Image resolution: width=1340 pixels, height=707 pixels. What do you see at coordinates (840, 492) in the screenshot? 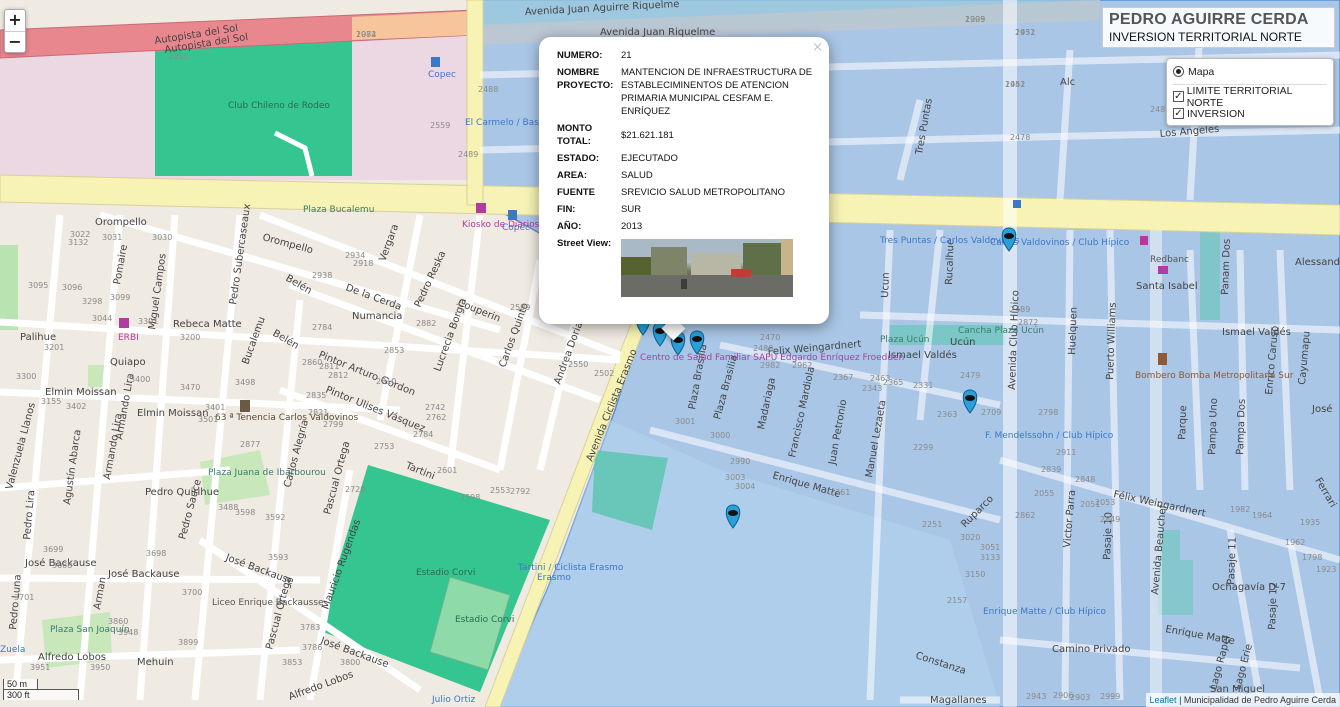
I see `house-number: 2361` at bounding box center [840, 492].